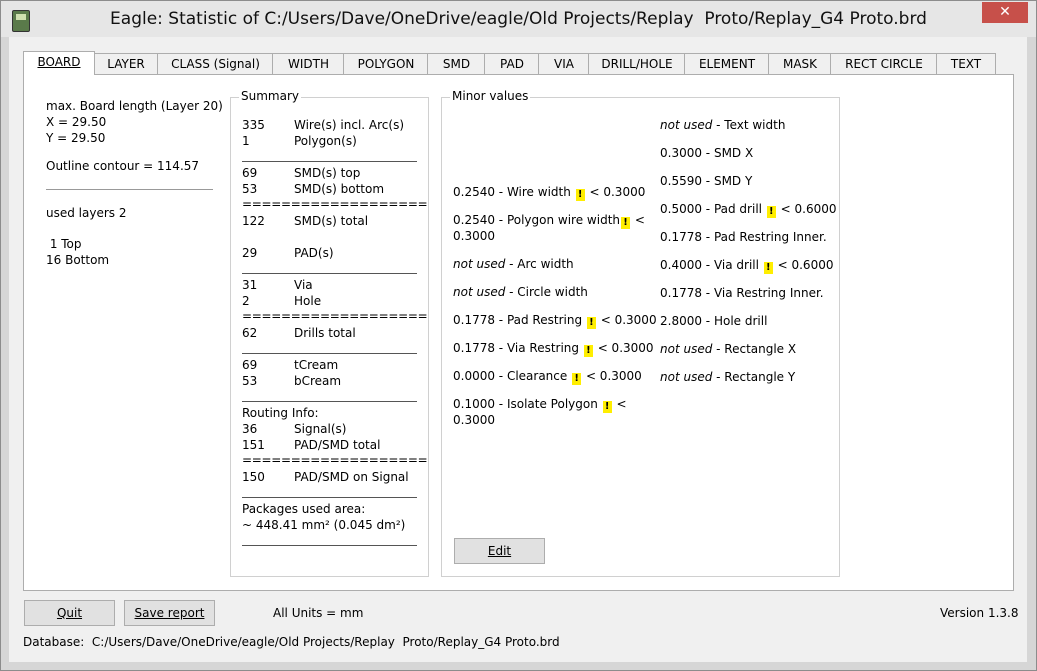  Describe the element at coordinates (308, 301) in the screenshot. I see `summary-label: Hole` at that location.